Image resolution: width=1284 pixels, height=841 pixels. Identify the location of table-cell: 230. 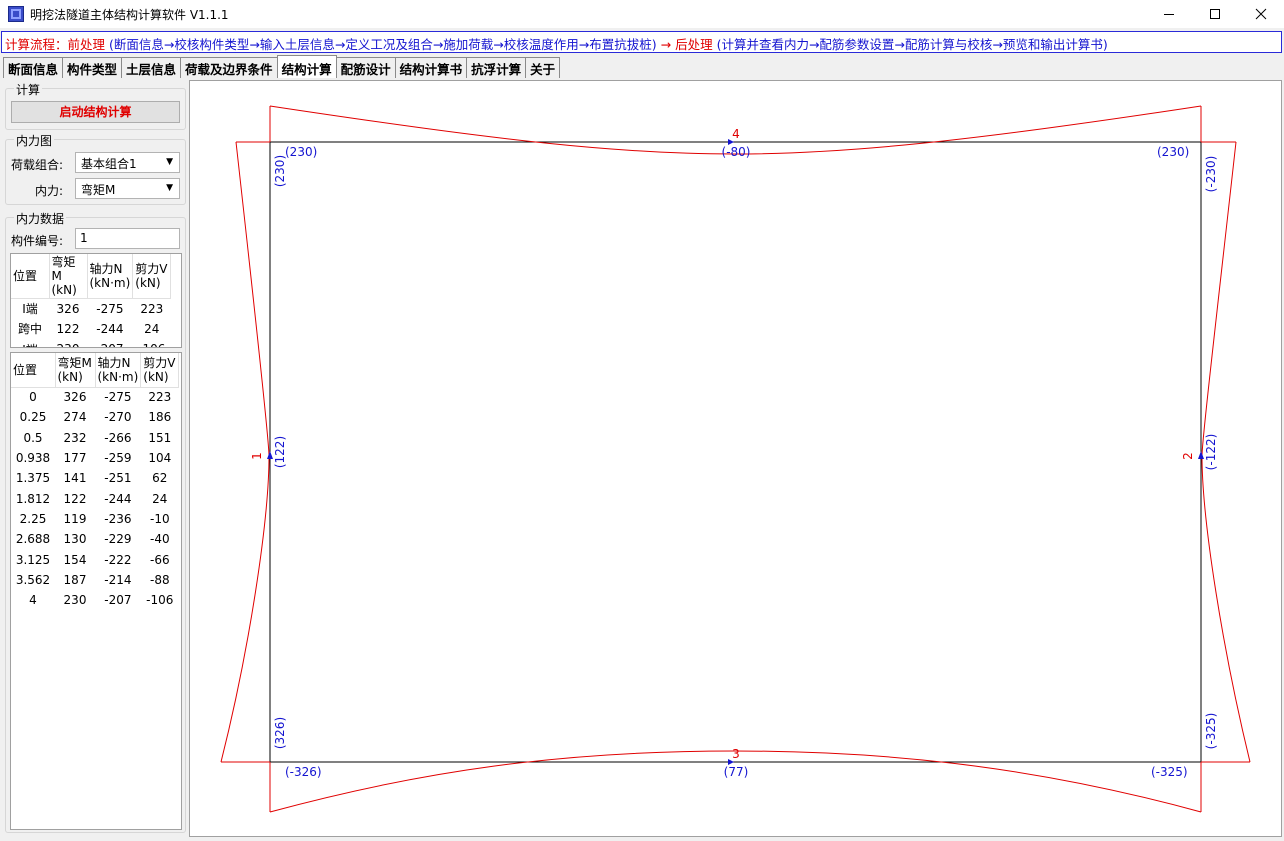
(68, 343).